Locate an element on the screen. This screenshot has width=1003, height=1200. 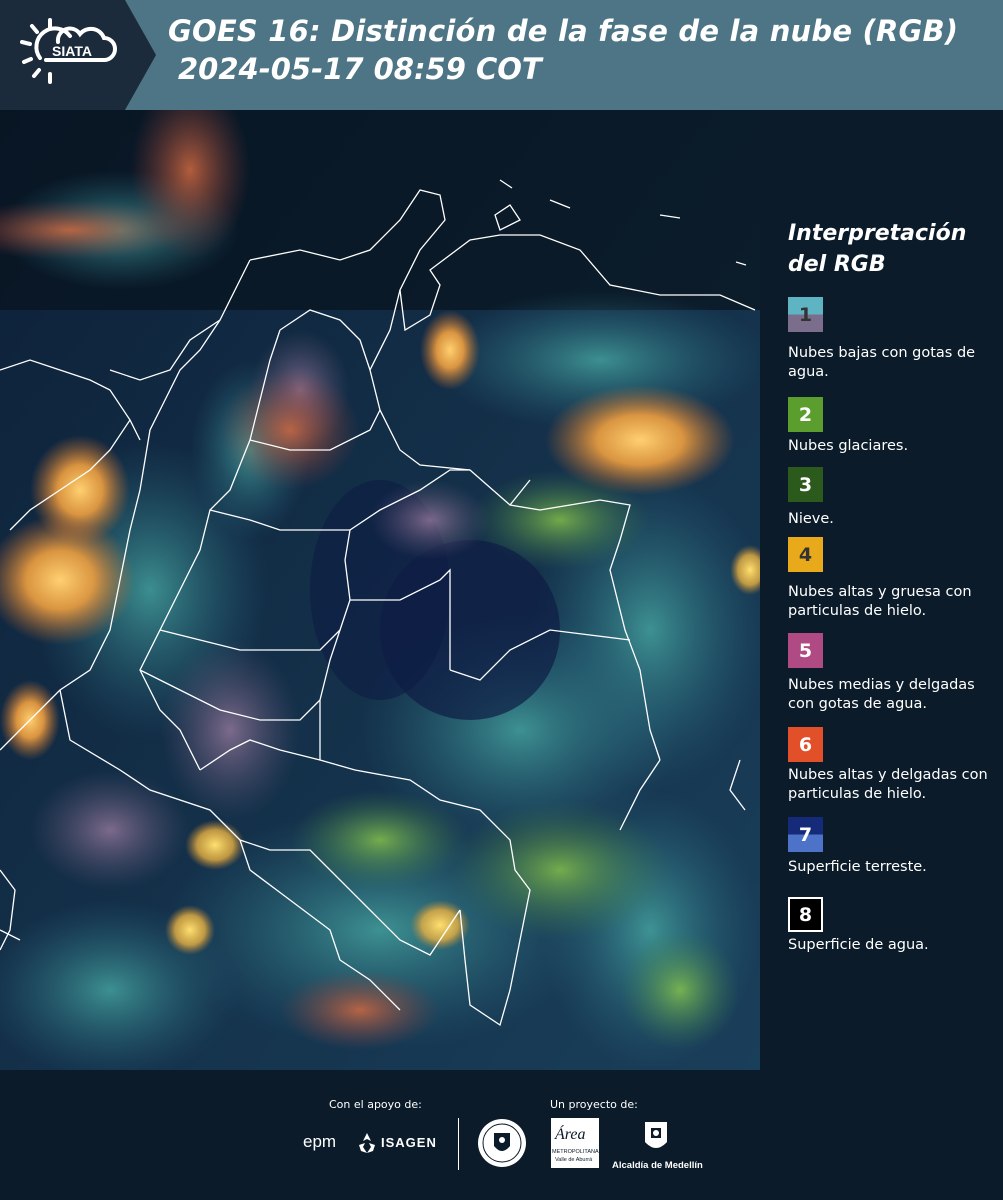
legend-number: 6 is located at coordinates (805, 744).